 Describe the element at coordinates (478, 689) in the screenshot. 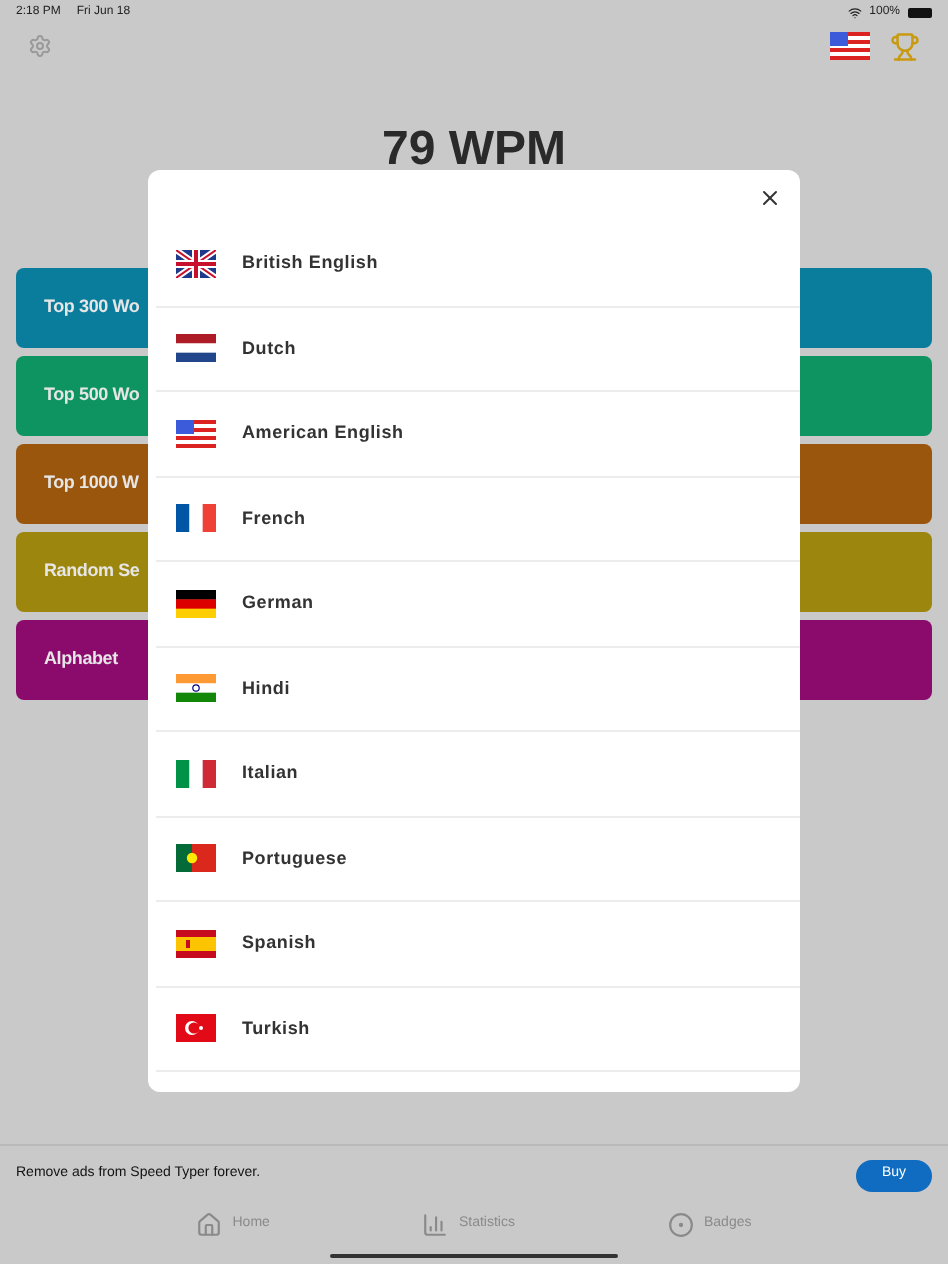

I see `language-item: Hindi` at that location.